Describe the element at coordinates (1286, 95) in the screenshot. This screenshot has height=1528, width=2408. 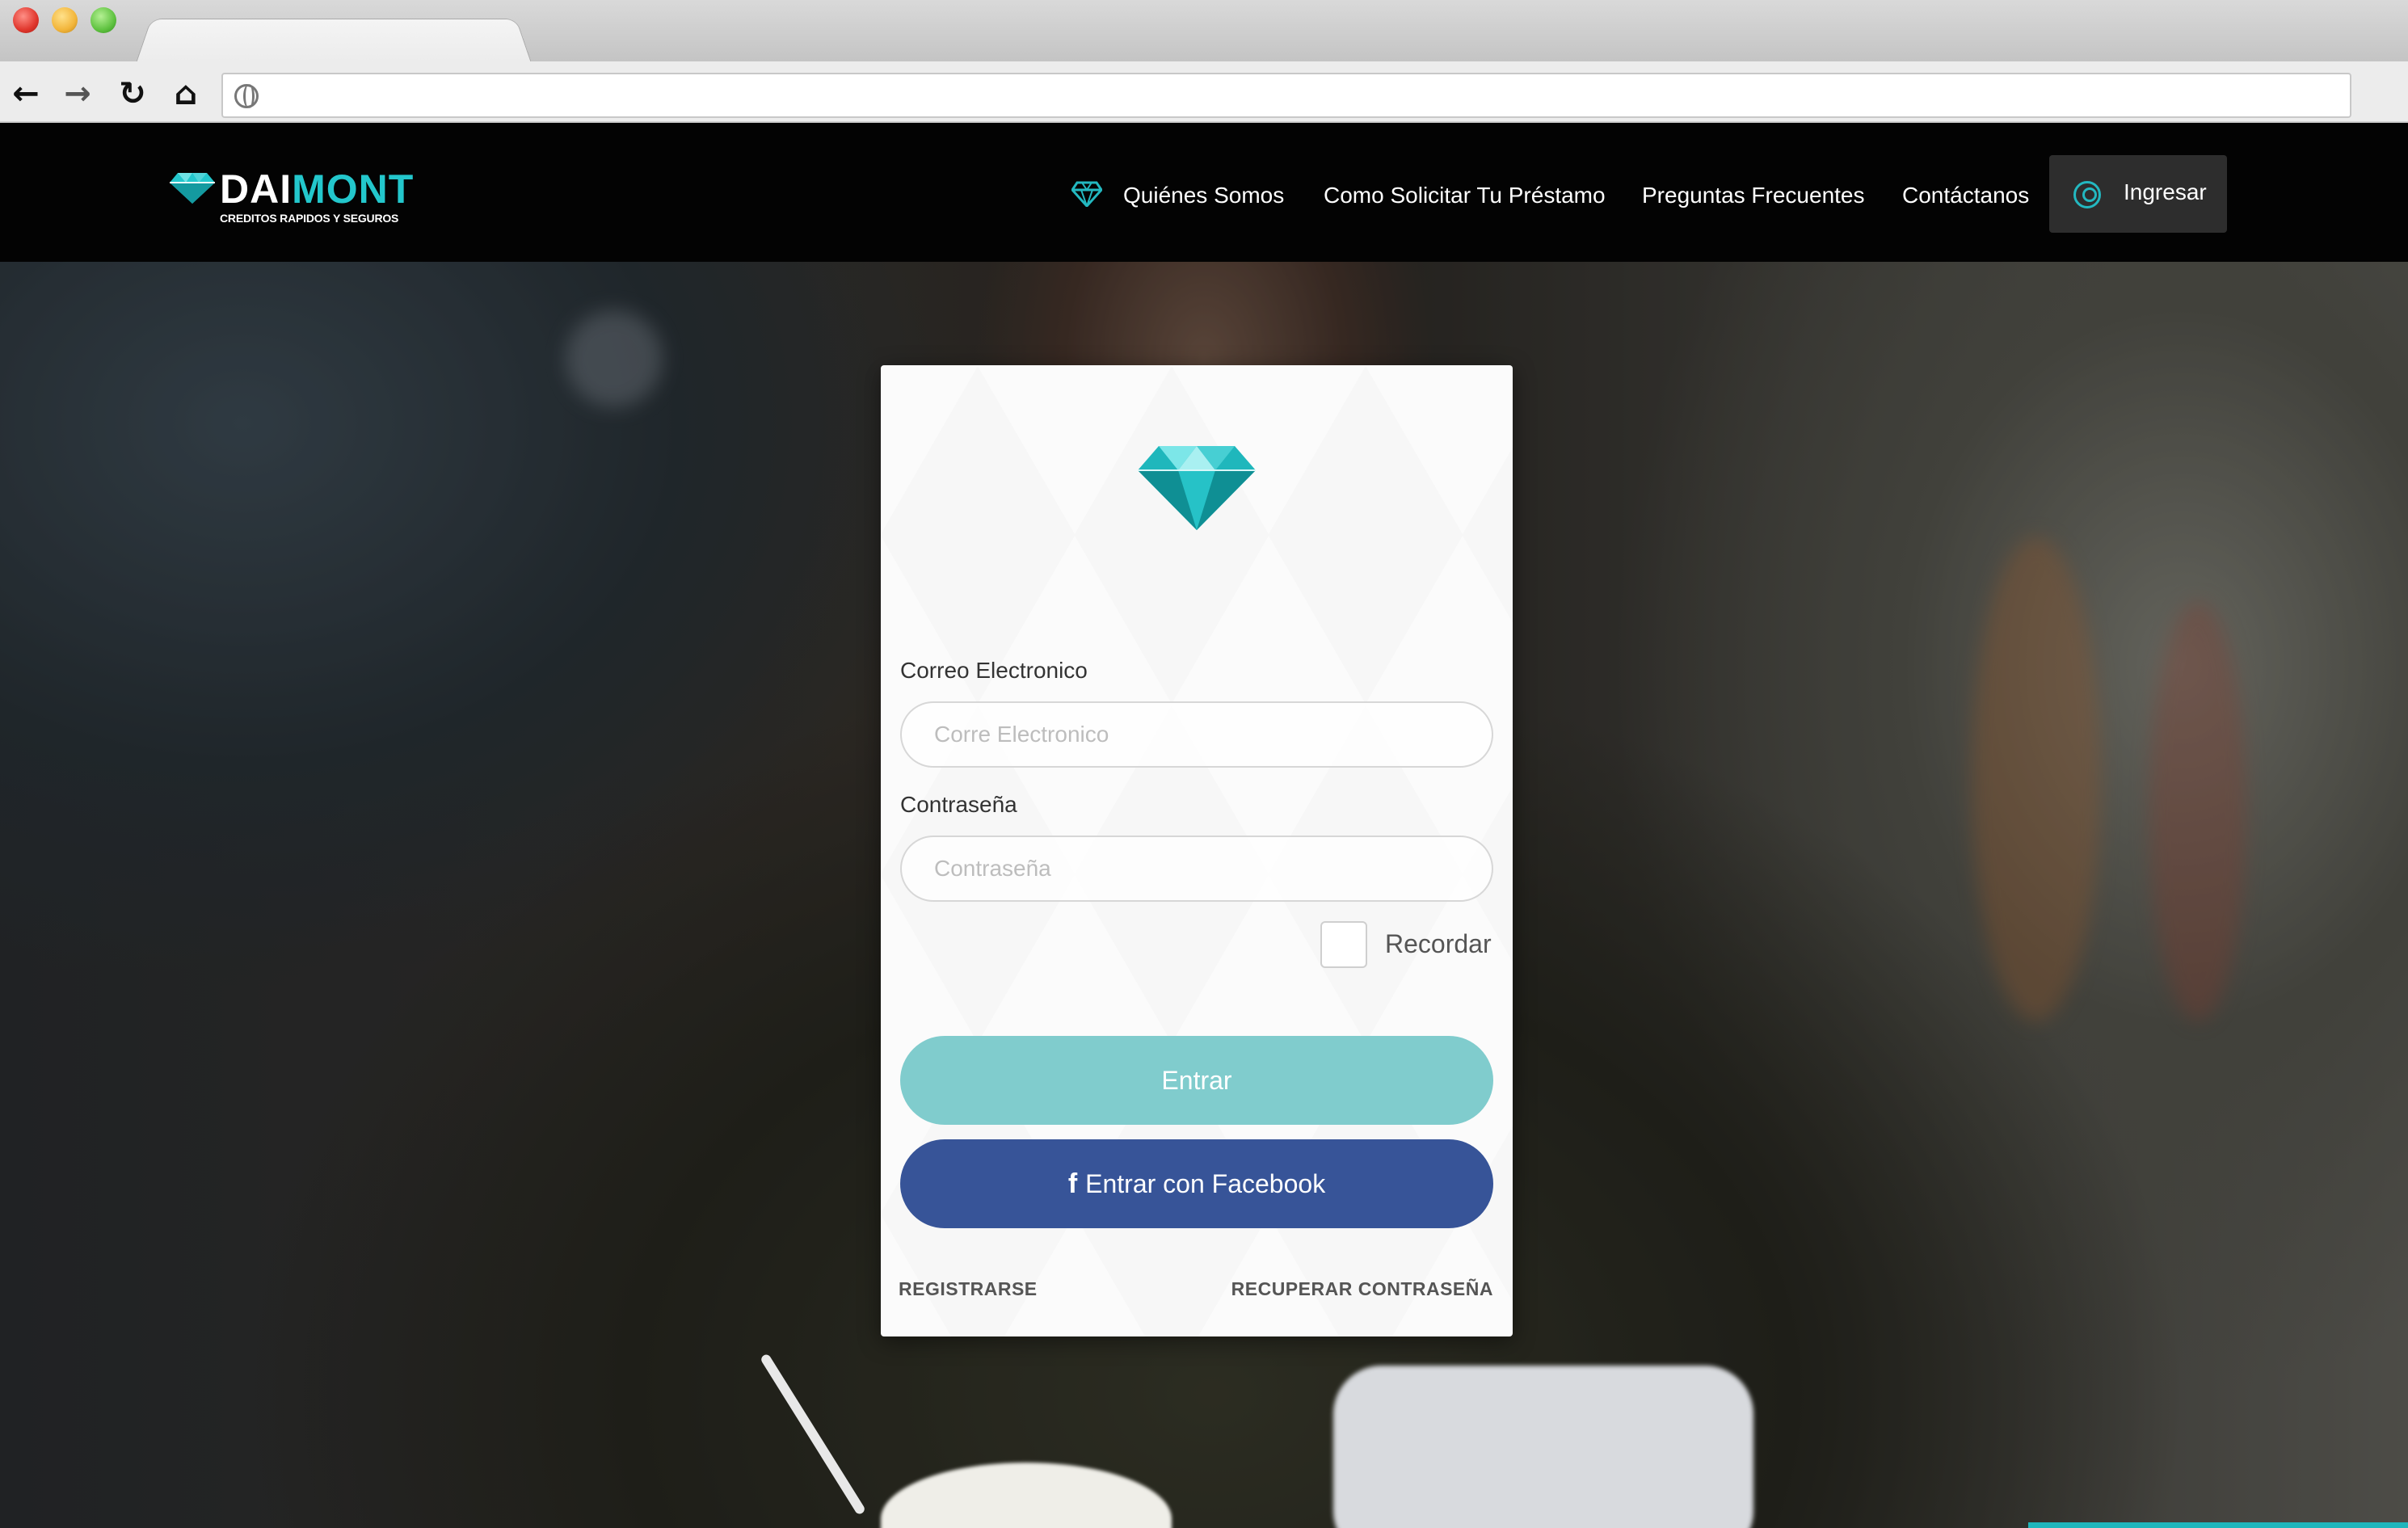
I see `address-bar` at that location.